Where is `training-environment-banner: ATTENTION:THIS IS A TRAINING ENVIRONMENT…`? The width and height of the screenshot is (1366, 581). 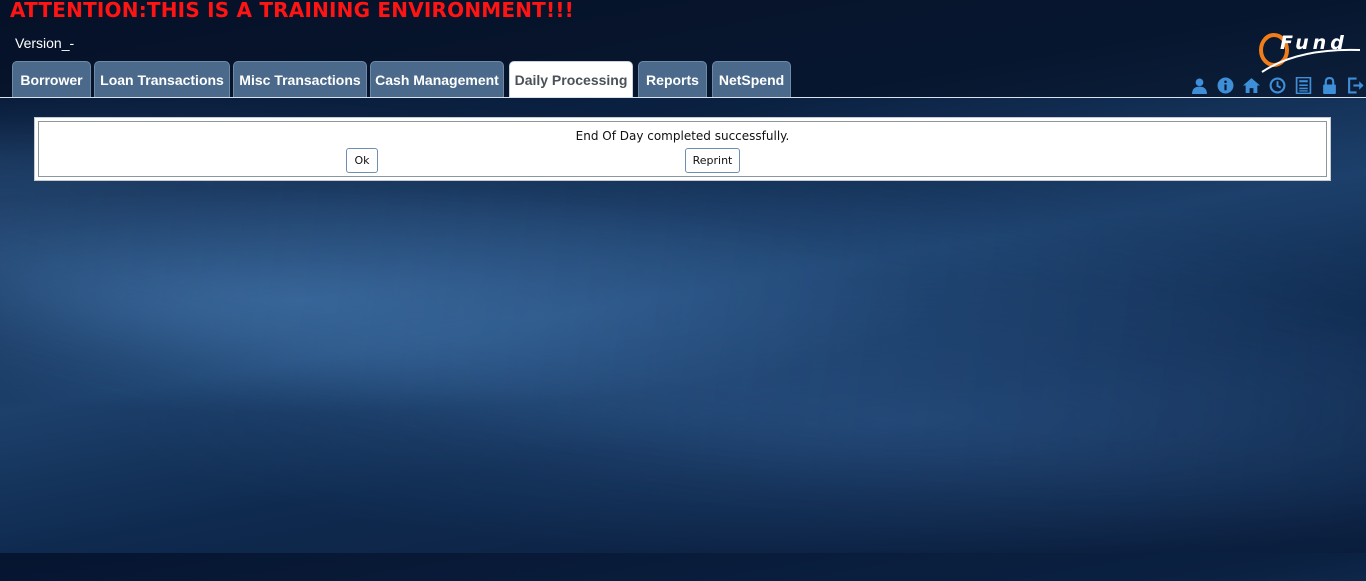 training-environment-banner: ATTENTION:THIS IS A TRAINING ENVIRONMENT… is located at coordinates (292, 11).